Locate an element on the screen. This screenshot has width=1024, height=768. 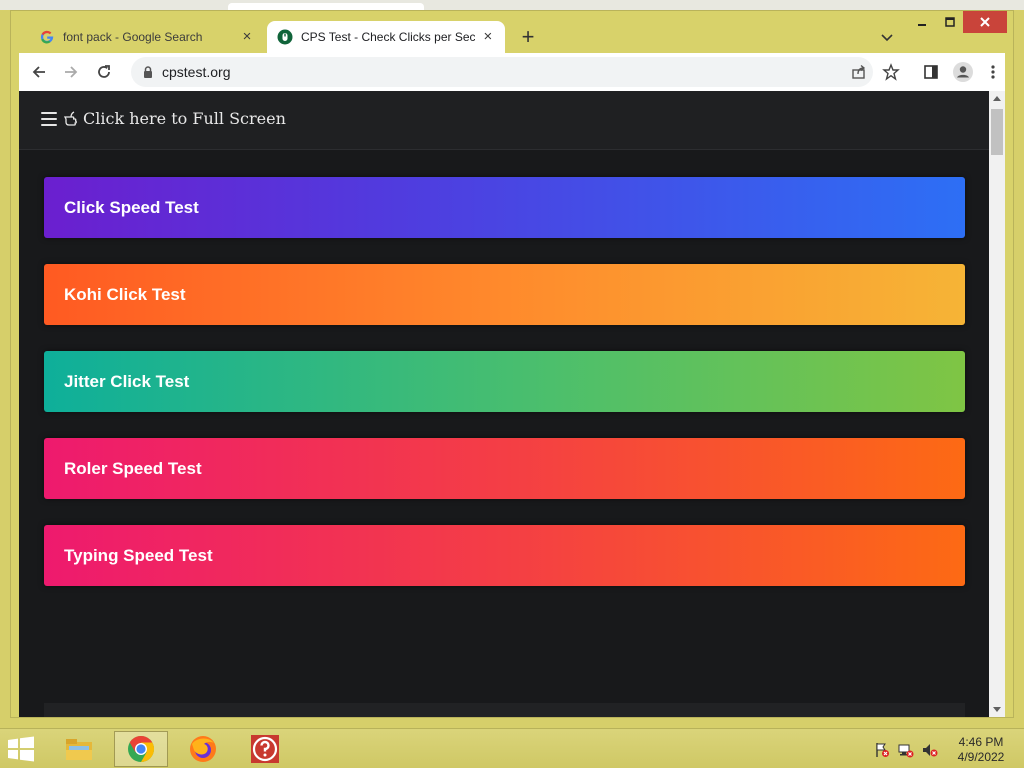
share-icon is located at coordinates (859, 72).